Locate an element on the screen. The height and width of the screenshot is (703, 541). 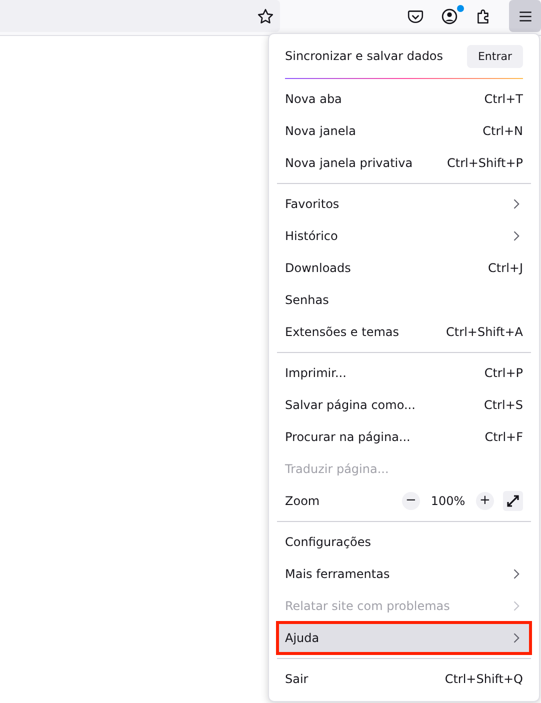
sign-in-button: Entrar is located at coordinates (494, 56).